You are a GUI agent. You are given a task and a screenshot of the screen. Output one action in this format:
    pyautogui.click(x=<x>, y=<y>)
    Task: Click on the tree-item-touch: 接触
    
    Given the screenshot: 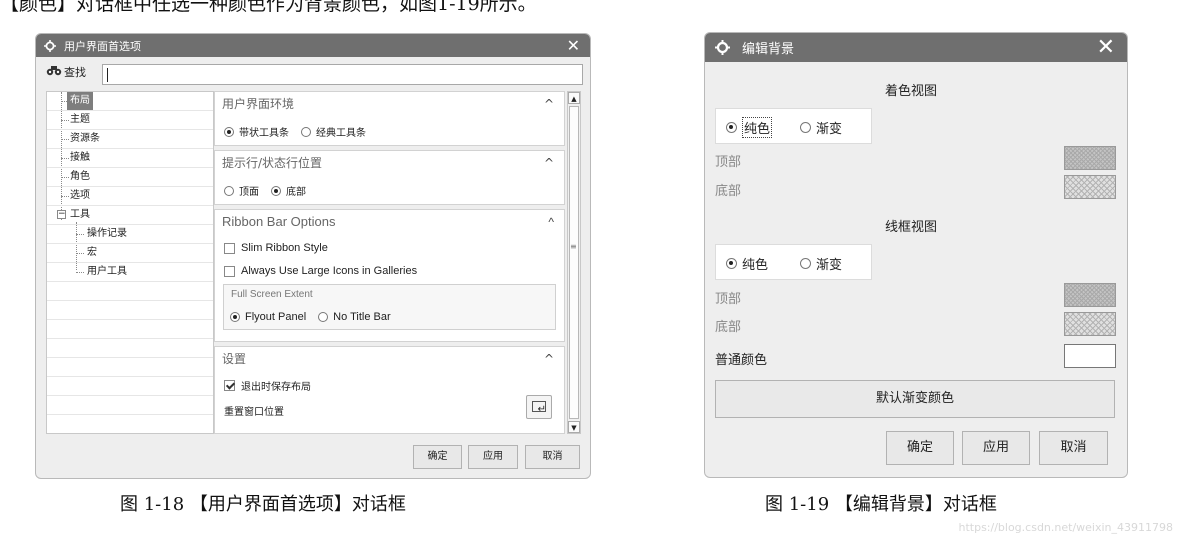 What is the action you would take?
    pyautogui.click(x=130, y=158)
    